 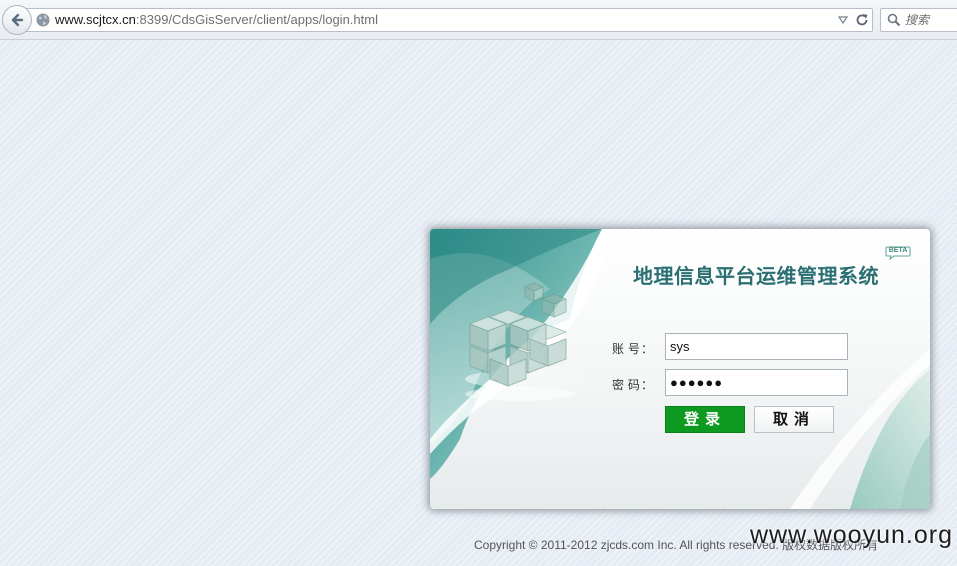 What do you see at coordinates (626, 349) in the screenshot?
I see `account-label: 账 号` at bounding box center [626, 349].